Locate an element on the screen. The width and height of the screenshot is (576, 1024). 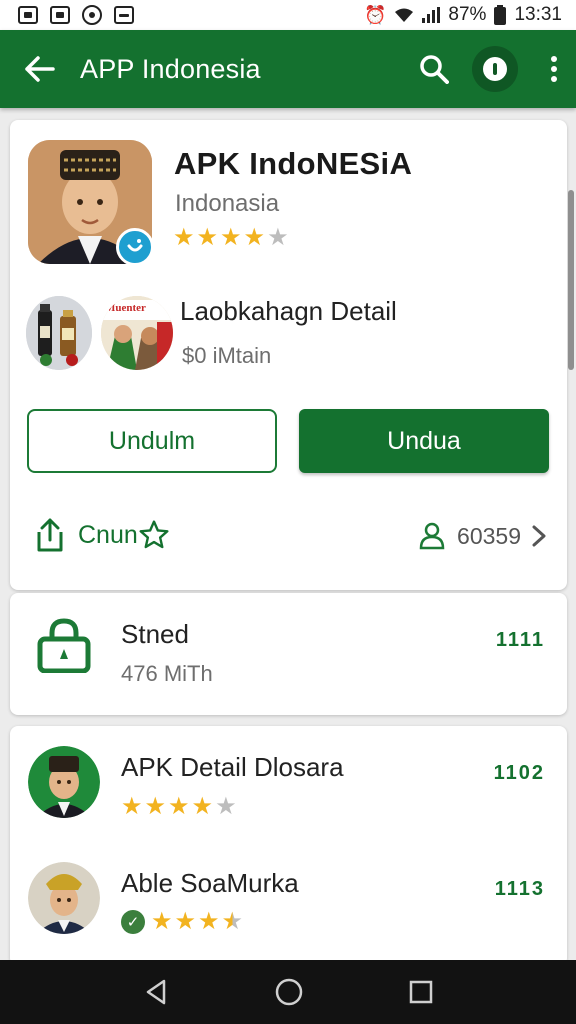
detail-price: $0 iMtain is located at coordinates (227, 355).